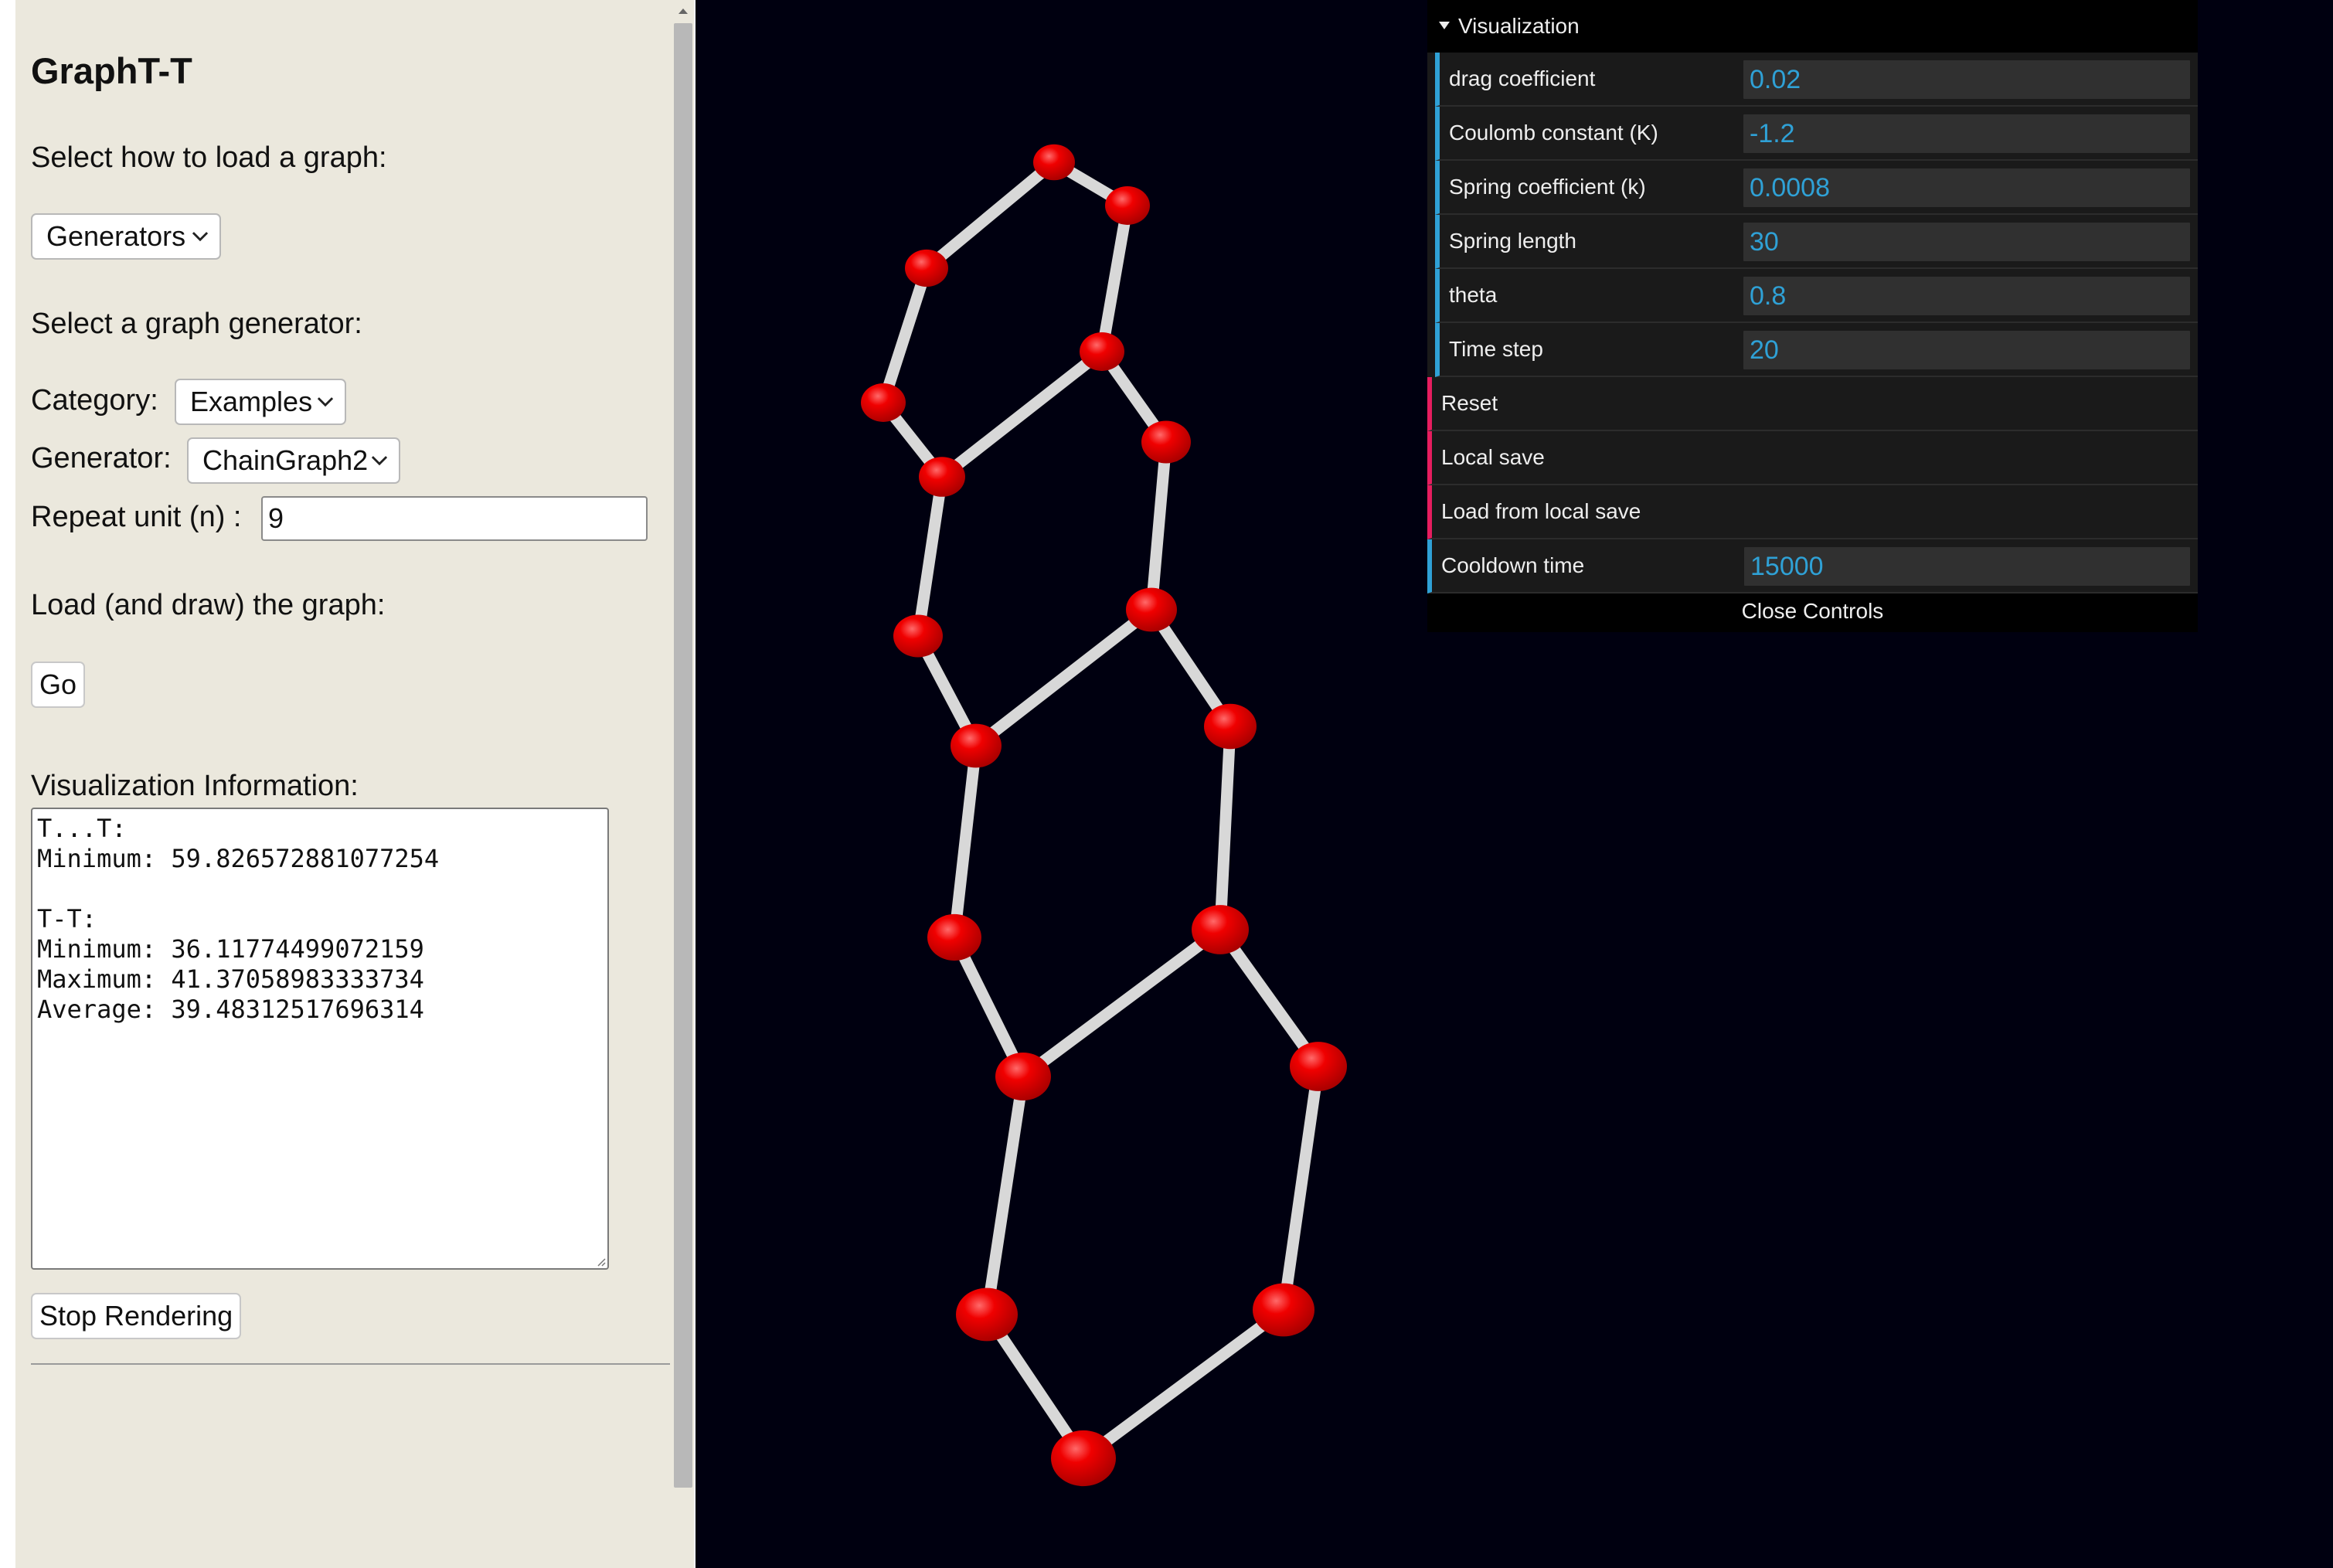 This screenshot has height=1568, width=2333. I want to click on load-method-select: Generators, so click(126, 236).